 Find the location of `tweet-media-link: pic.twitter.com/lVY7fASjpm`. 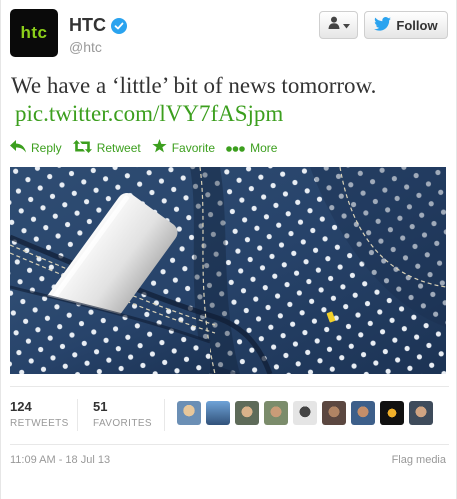

tweet-media-link: pic.twitter.com/lVY7fASjpm is located at coordinates (149, 114).